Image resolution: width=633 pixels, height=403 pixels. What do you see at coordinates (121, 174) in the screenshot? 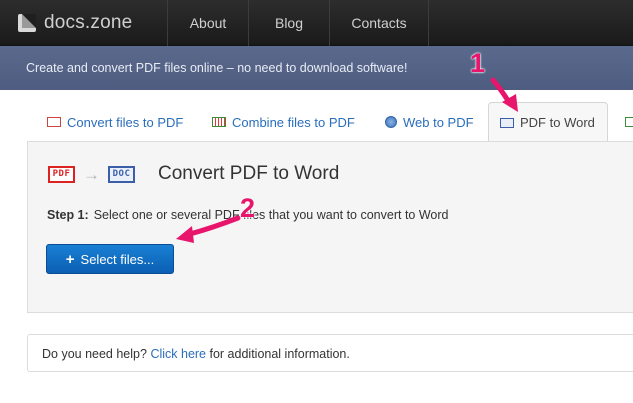
I see `doc-file-icon: DOC` at bounding box center [121, 174].